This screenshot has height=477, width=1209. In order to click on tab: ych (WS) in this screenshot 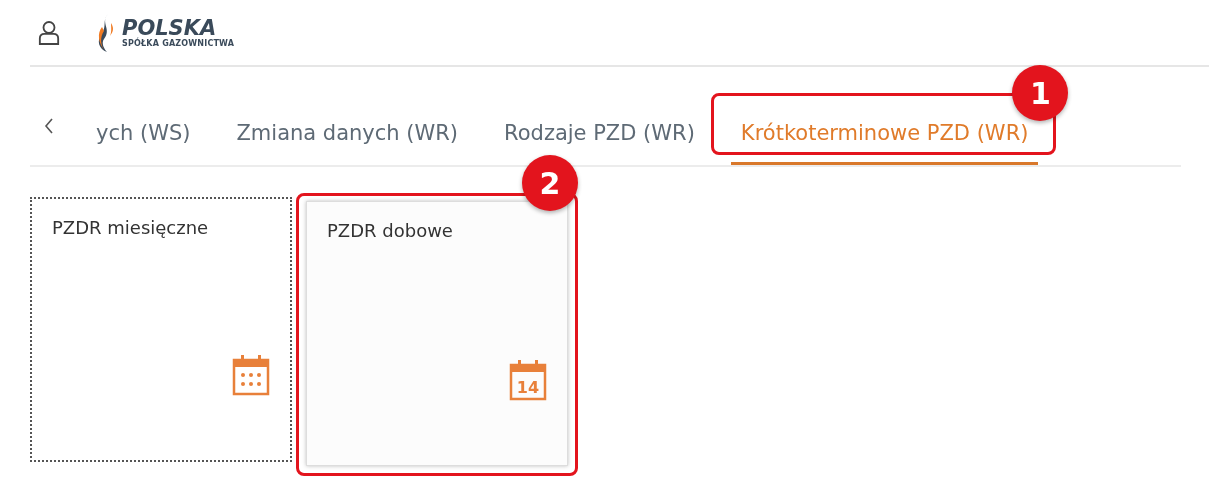, I will do `click(143, 143)`.